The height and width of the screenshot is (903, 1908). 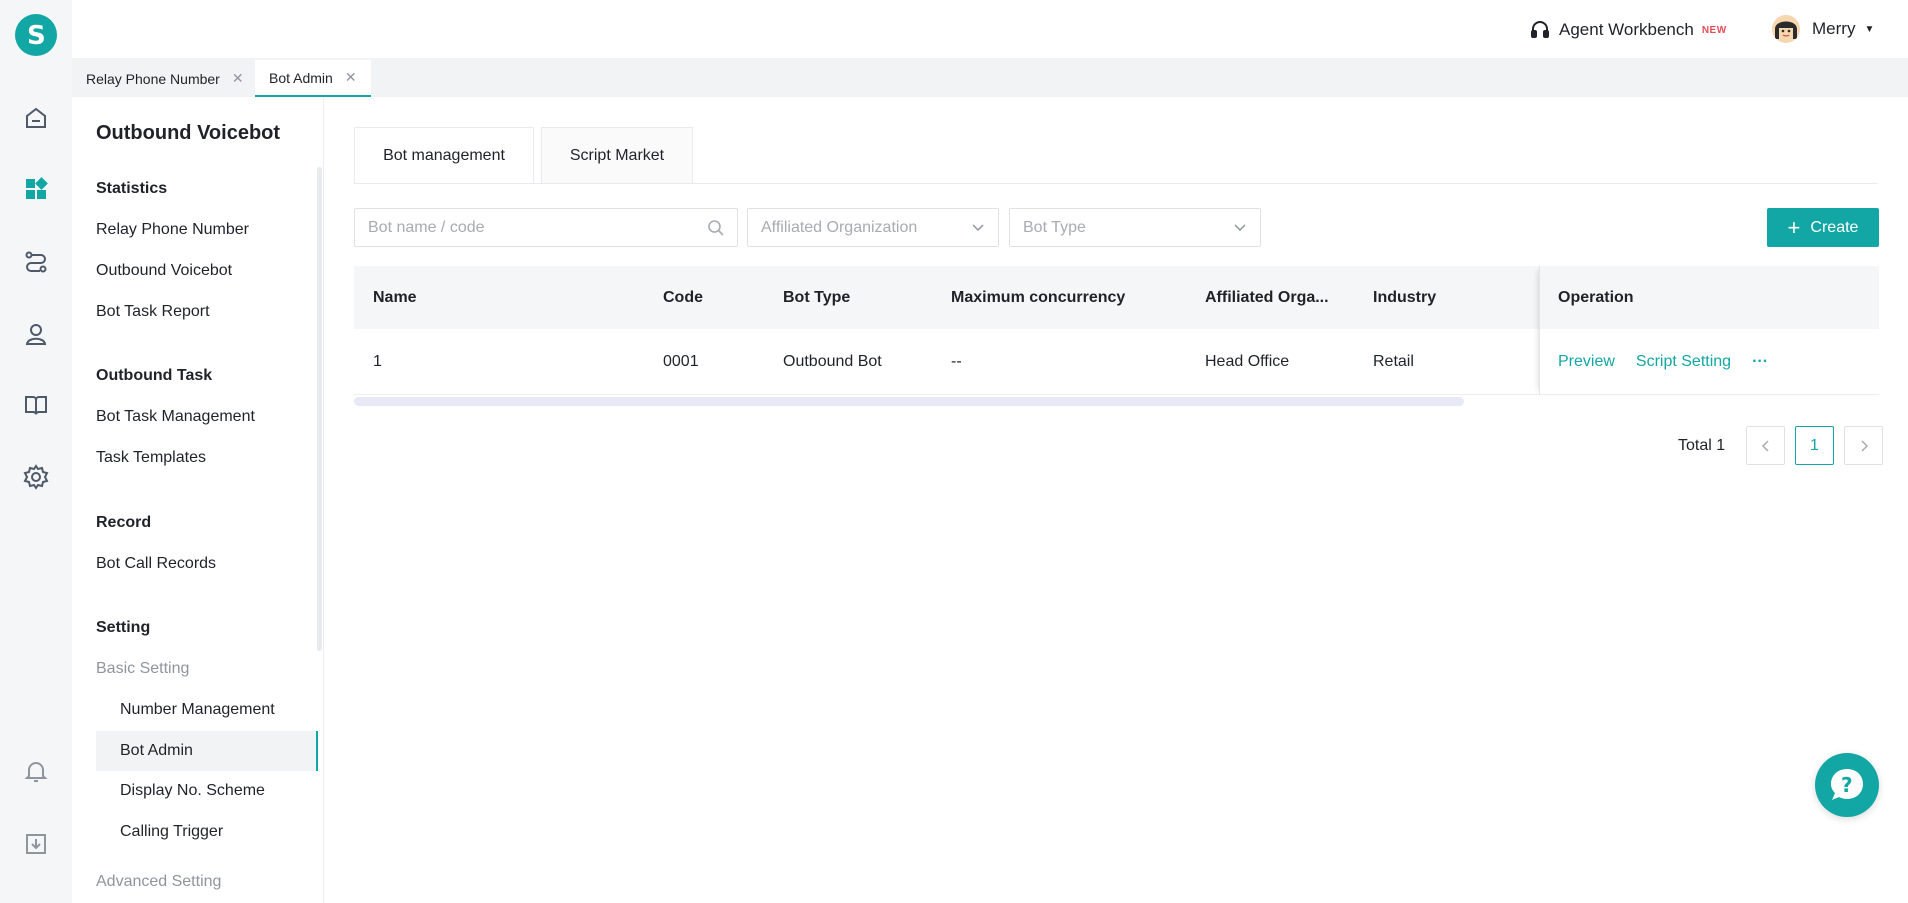 What do you see at coordinates (36, 405) in the screenshot?
I see `book-icon` at bounding box center [36, 405].